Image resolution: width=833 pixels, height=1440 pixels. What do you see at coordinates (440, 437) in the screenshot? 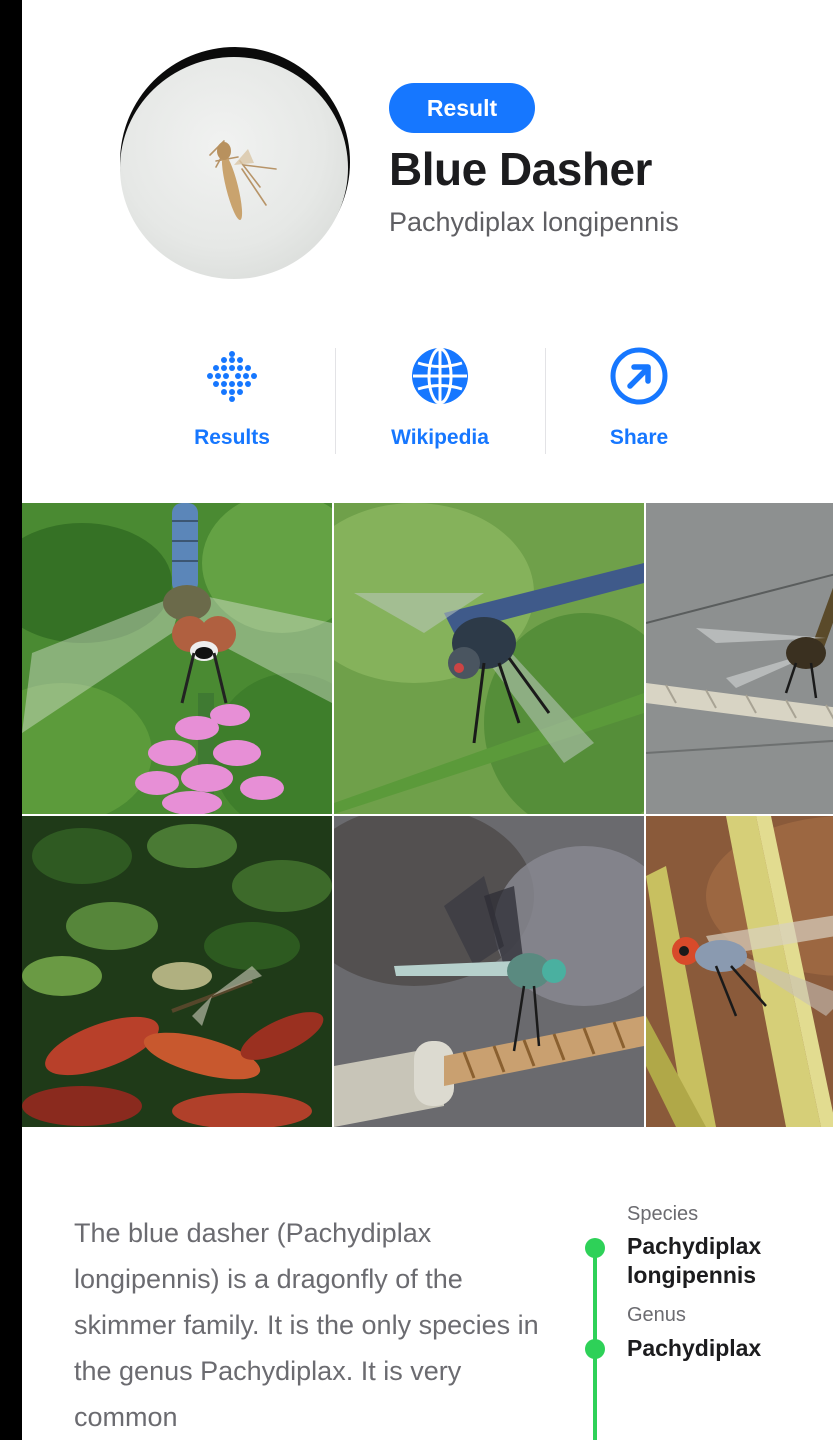
I see `wikipedia-label: Wikipedia` at bounding box center [440, 437].